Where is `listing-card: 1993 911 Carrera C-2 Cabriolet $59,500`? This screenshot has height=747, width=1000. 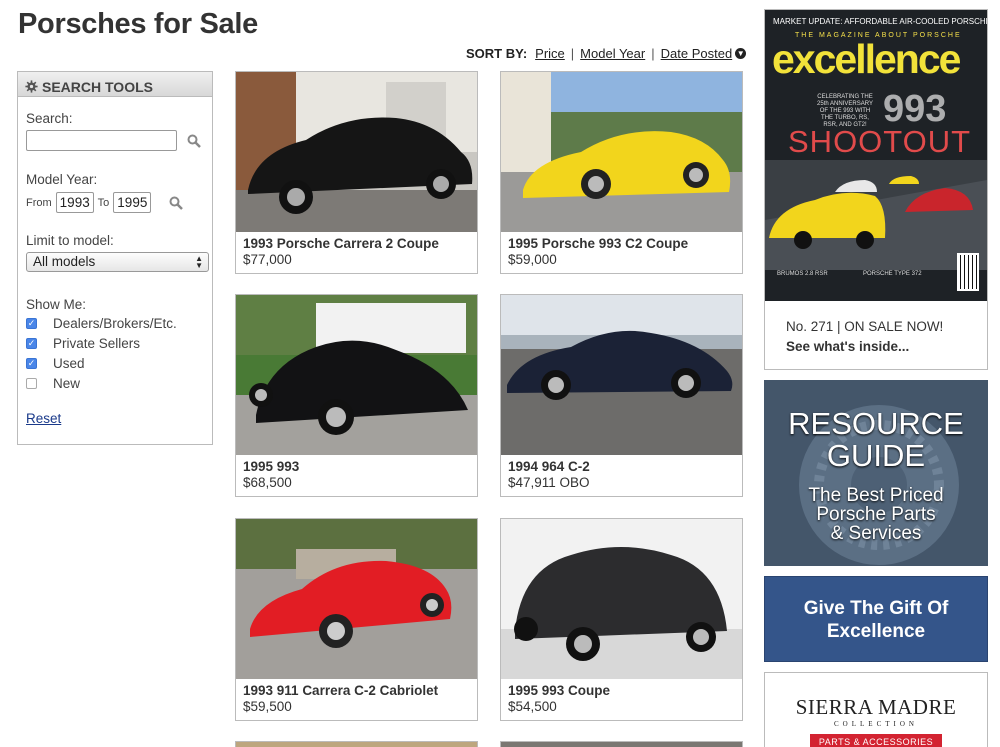
listing-card: 1993 911 Carrera C-2 Cabriolet $59,500 is located at coordinates (356, 619).